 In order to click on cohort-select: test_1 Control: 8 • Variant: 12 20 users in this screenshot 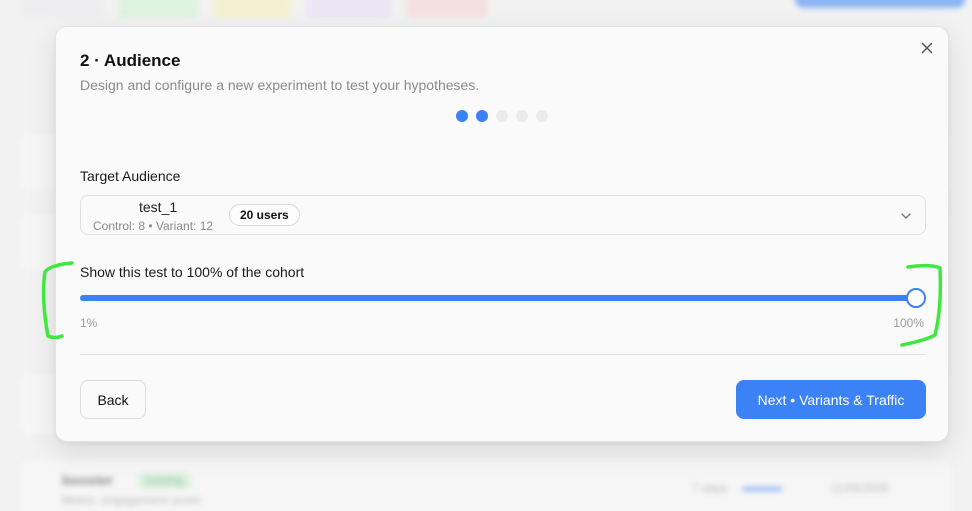, I will do `click(503, 215)`.